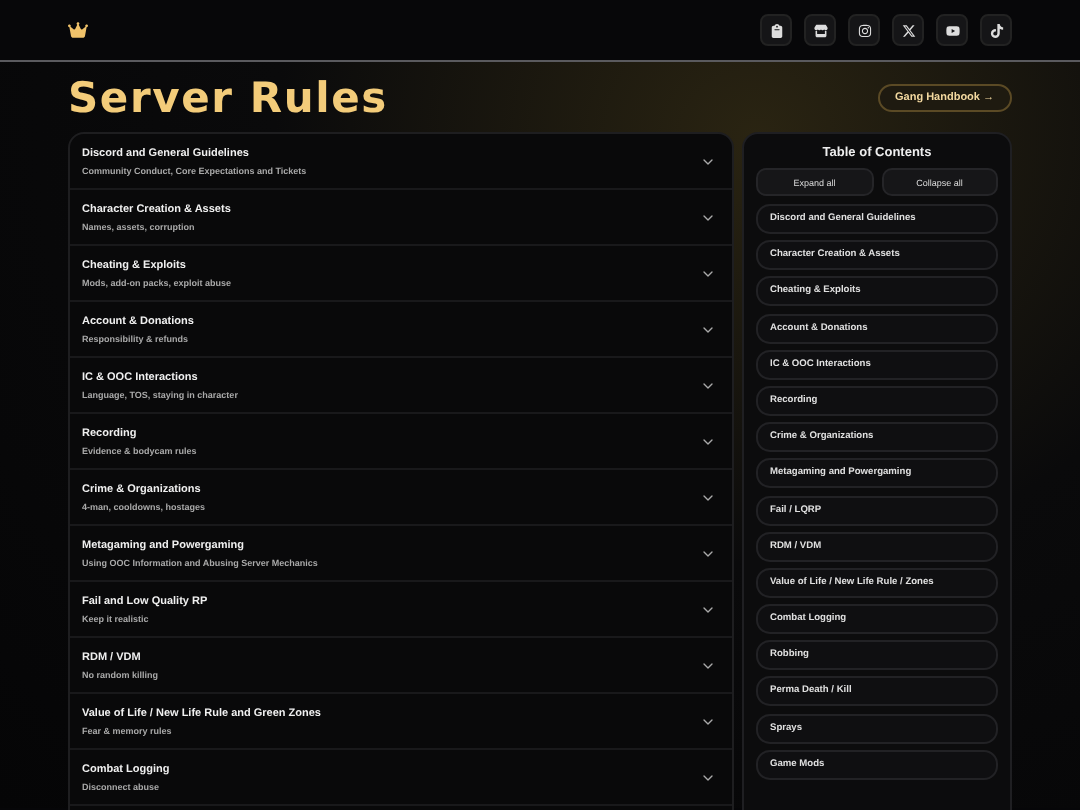  What do you see at coordinates (908, 30) in the screenshot?
I see `x-icon` at bounding box center [908, 30].